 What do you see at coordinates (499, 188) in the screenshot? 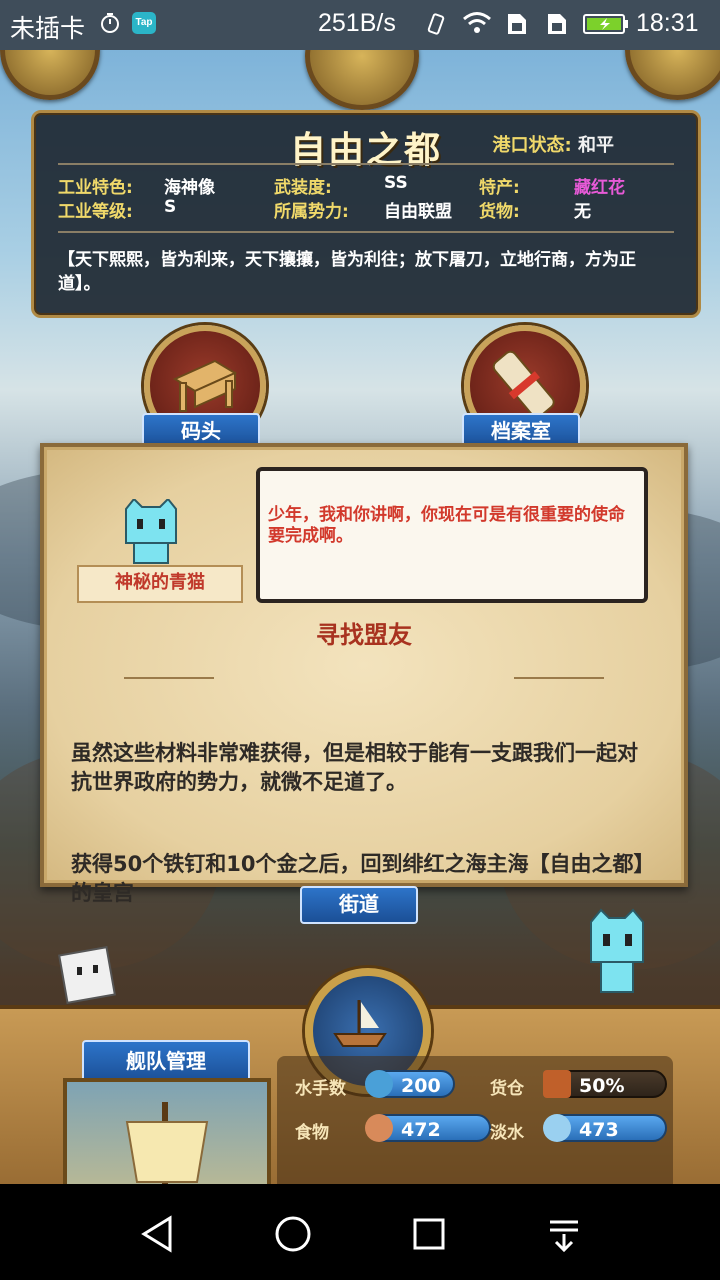
I see `specialty-label: 特产:` at bounding box center [499, 188].